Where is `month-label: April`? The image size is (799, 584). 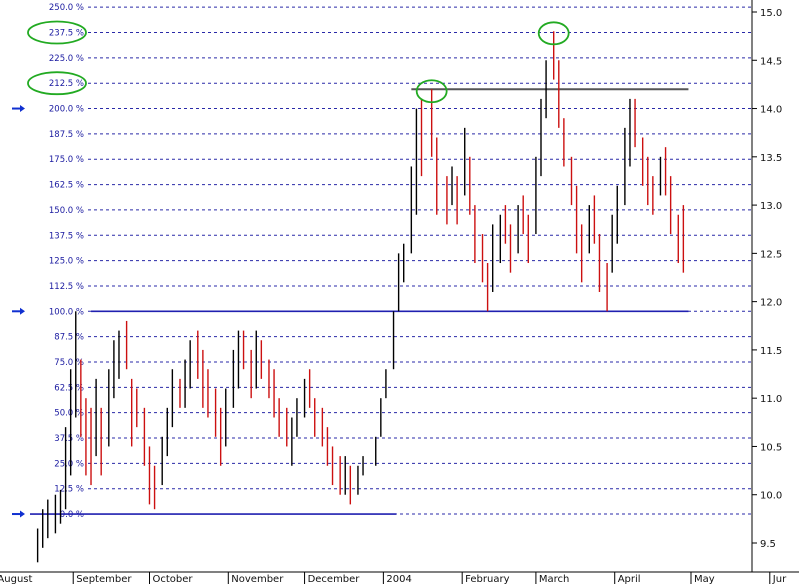 month-label: April is located at coordinates (629, 579).